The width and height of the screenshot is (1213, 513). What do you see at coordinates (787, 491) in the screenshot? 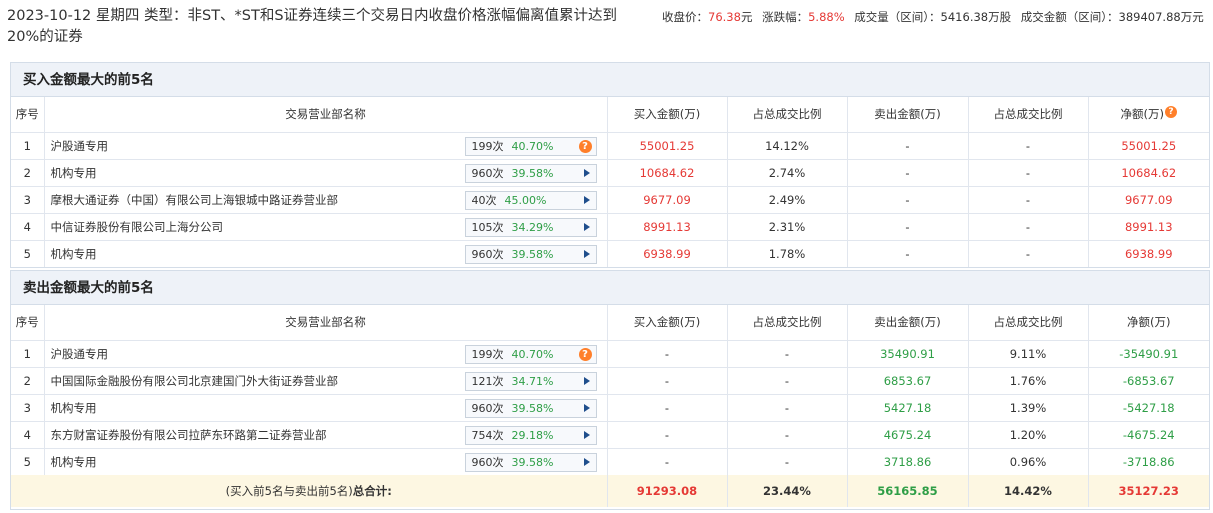
I see `total-buy-ratio: 23.44%` at bounding box center [787, 491].